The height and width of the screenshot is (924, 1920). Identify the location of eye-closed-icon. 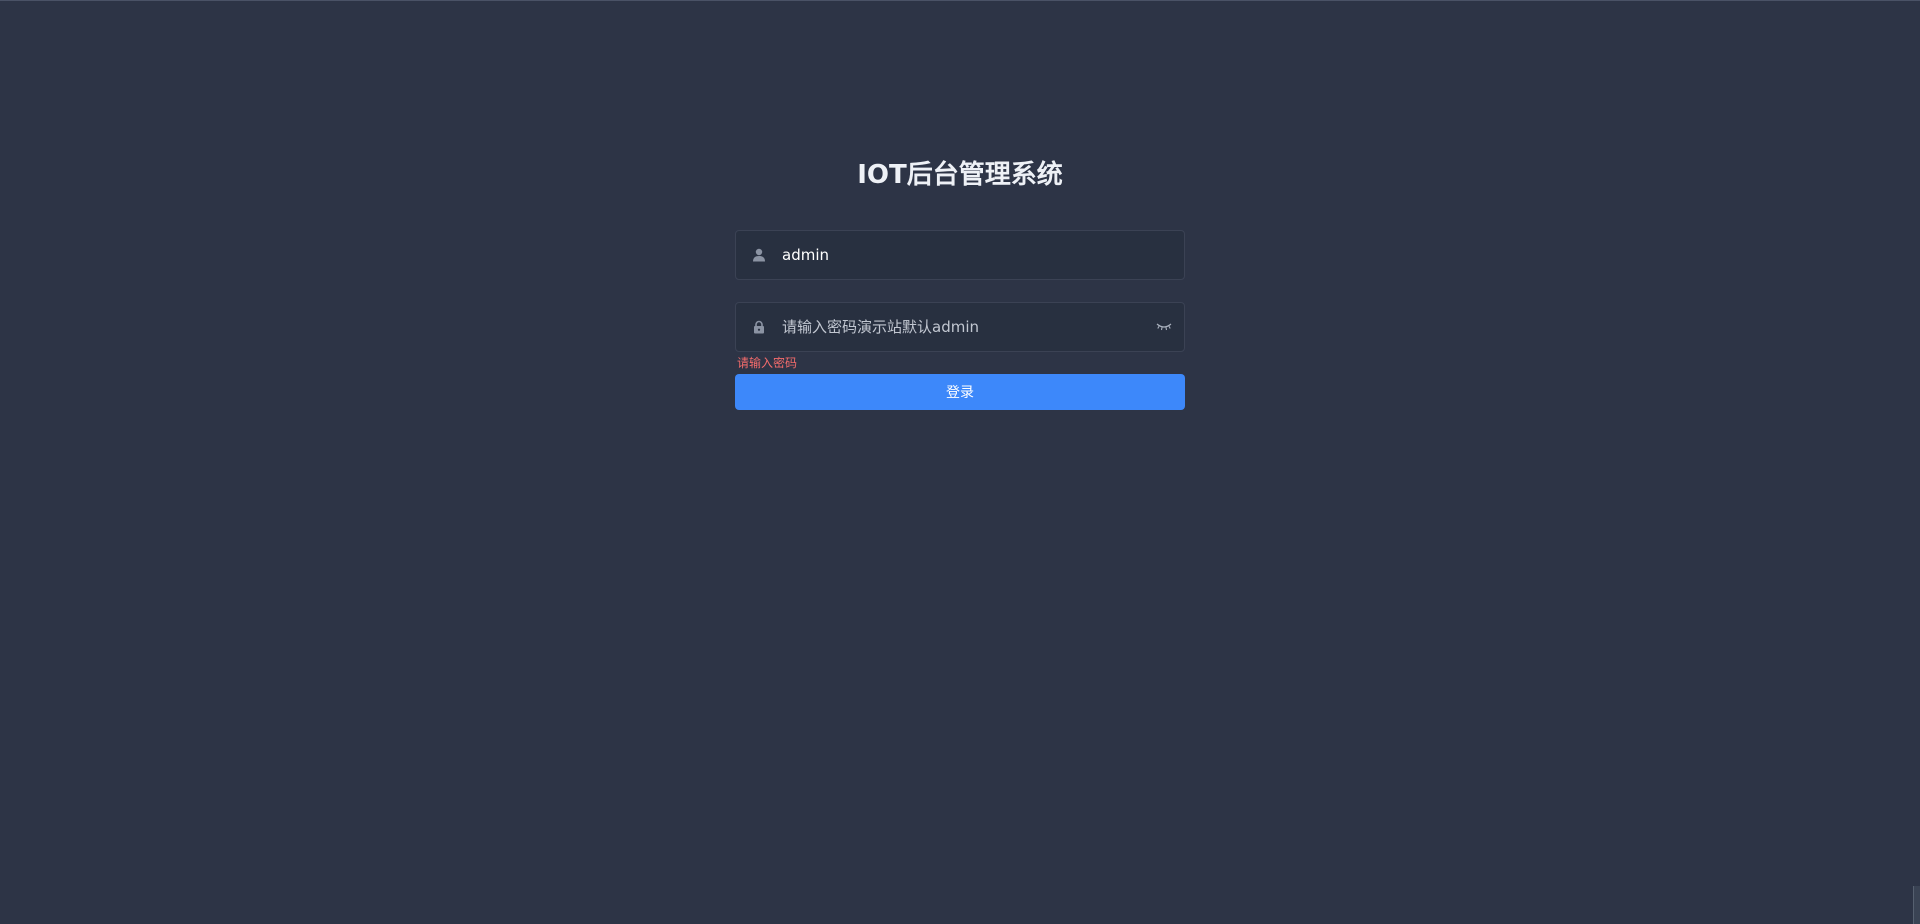
(1164, 327).